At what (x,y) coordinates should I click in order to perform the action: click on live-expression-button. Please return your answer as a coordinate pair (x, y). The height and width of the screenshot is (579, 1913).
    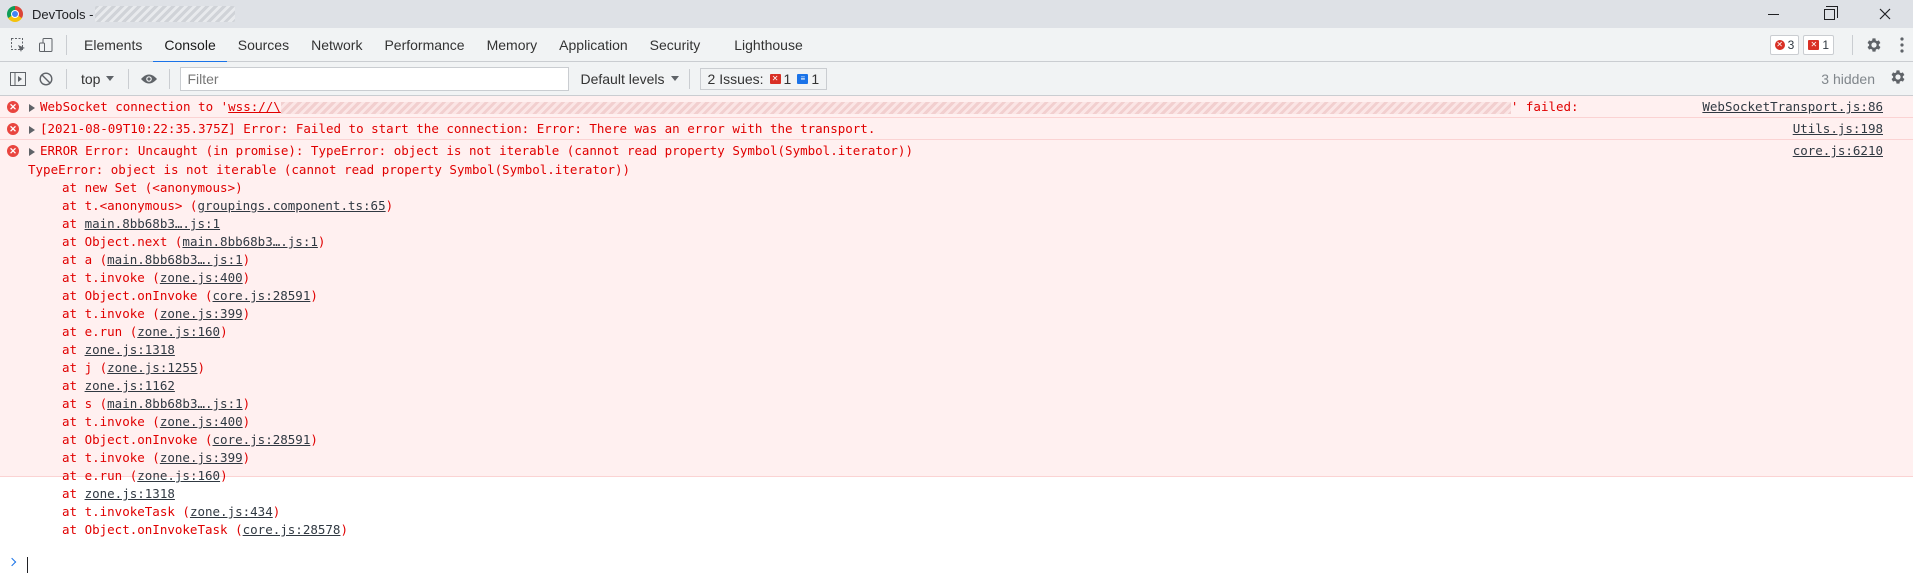
    Looking at the image, I should click on (149, 79).